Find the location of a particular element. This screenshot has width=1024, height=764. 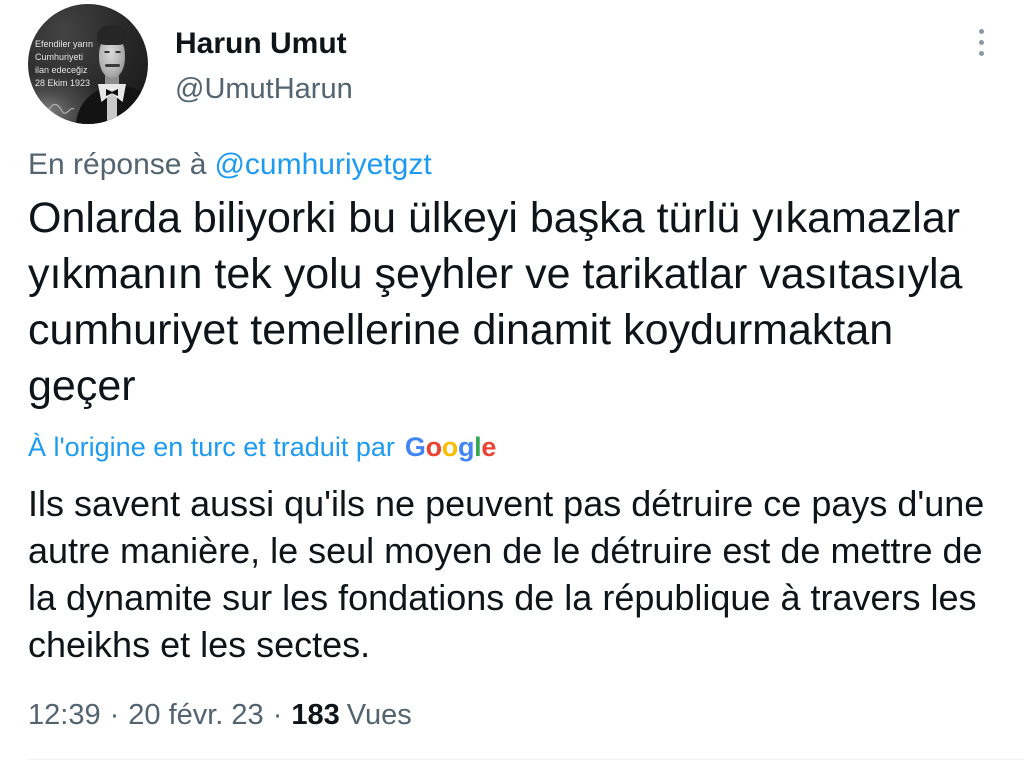

views-count: 183 is located at coordinates (315, 715).